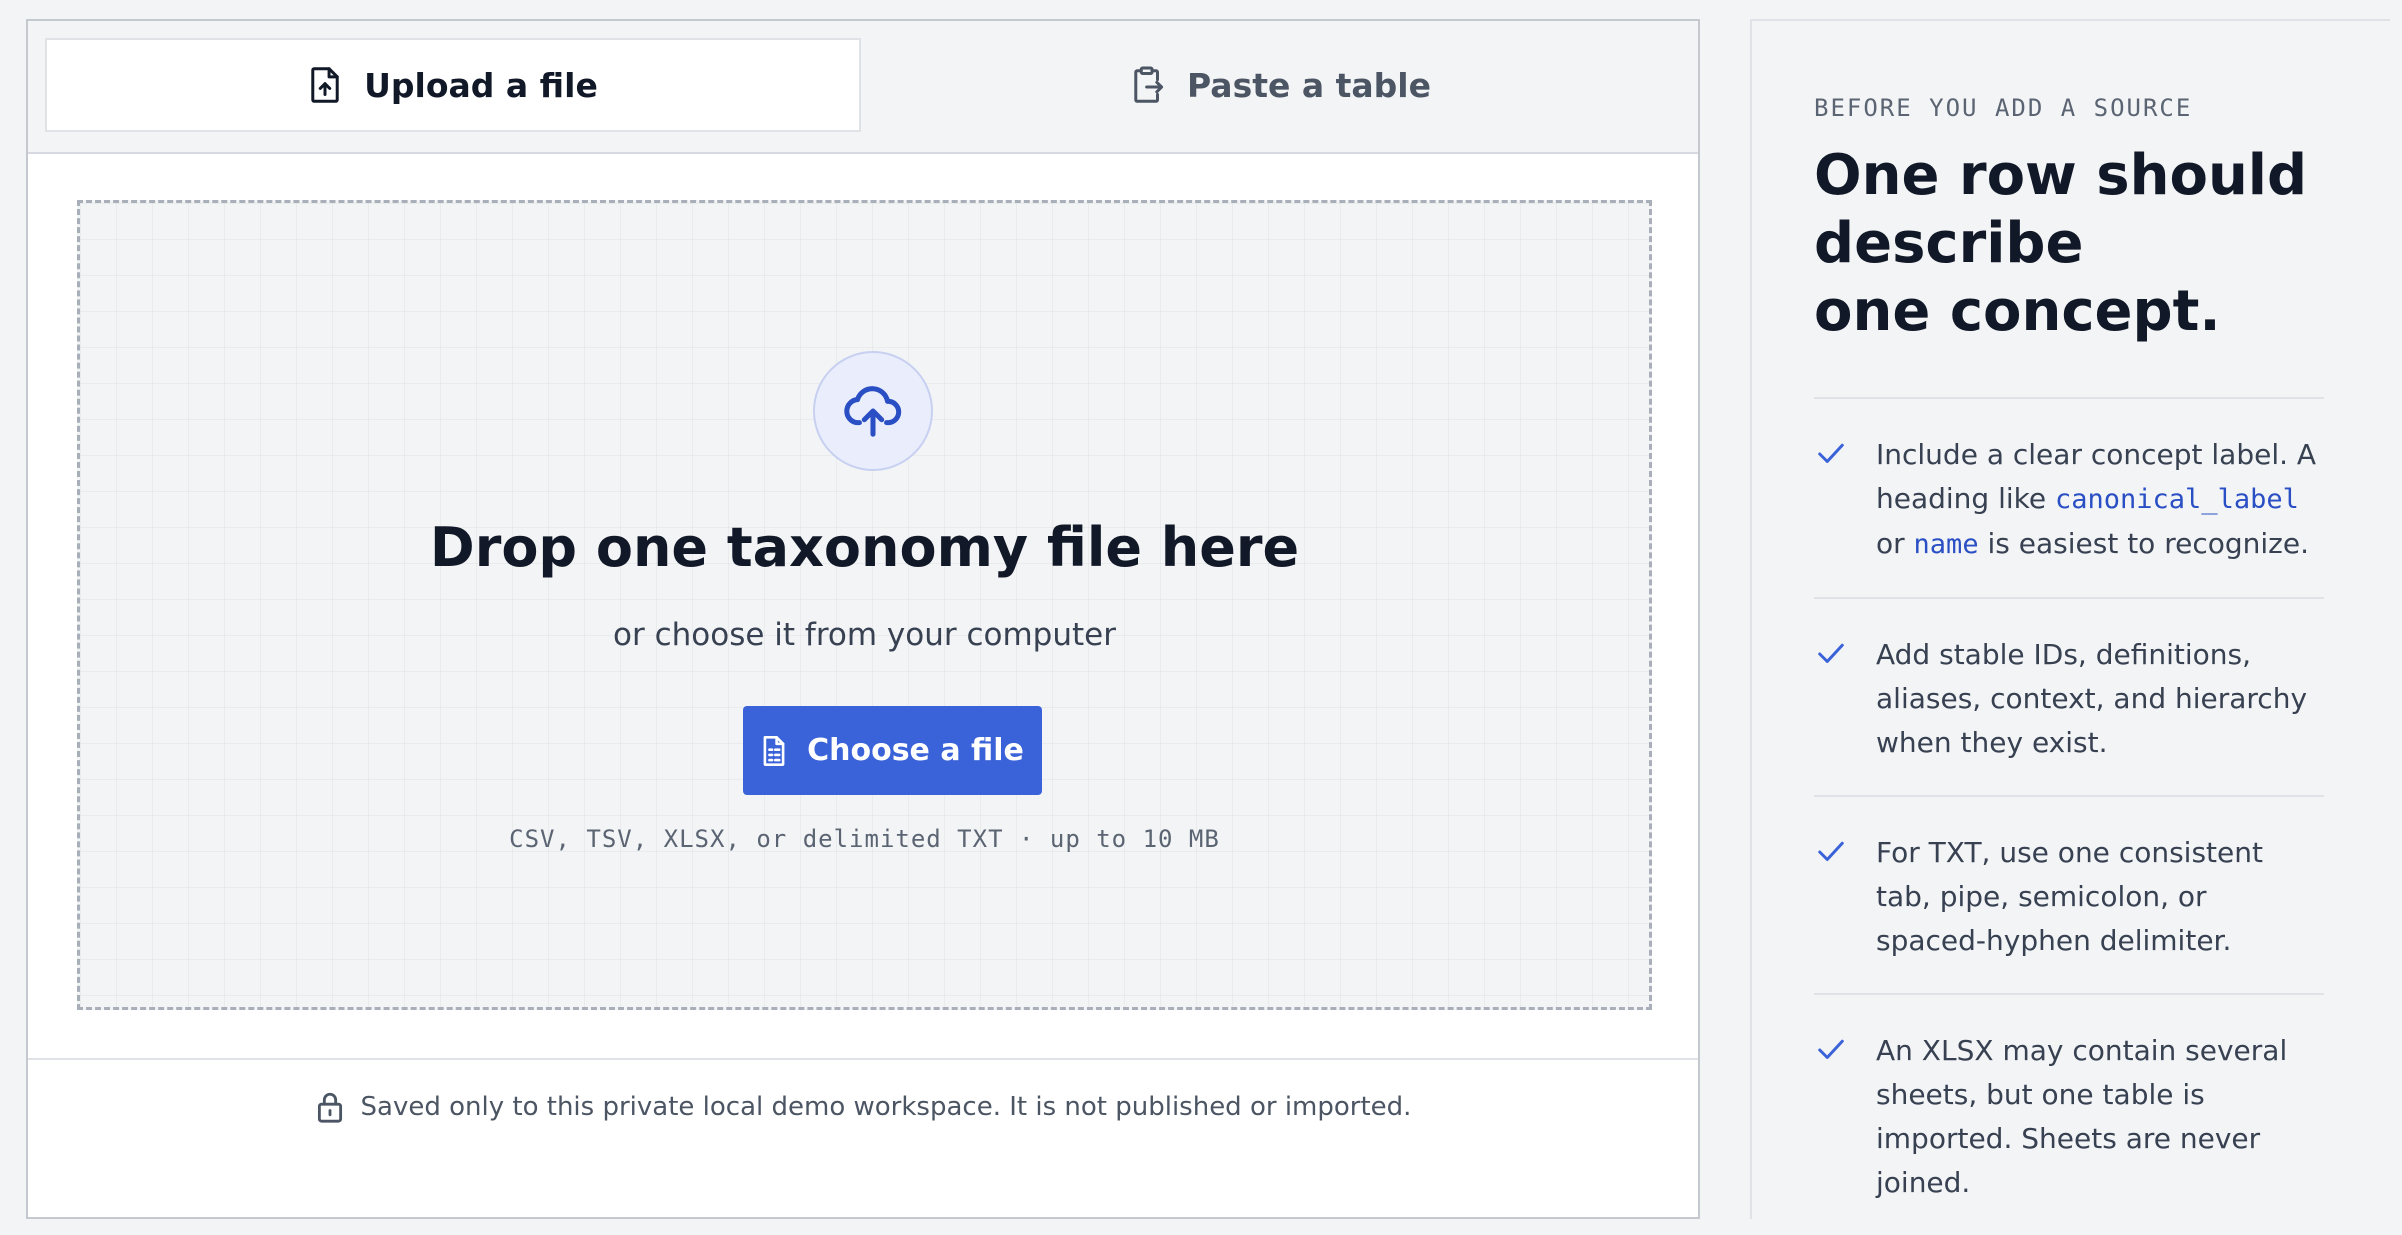 The height and width of the screenshot is (1235, 2402). I want to click on upload-icon-badge, so click(873, 411).